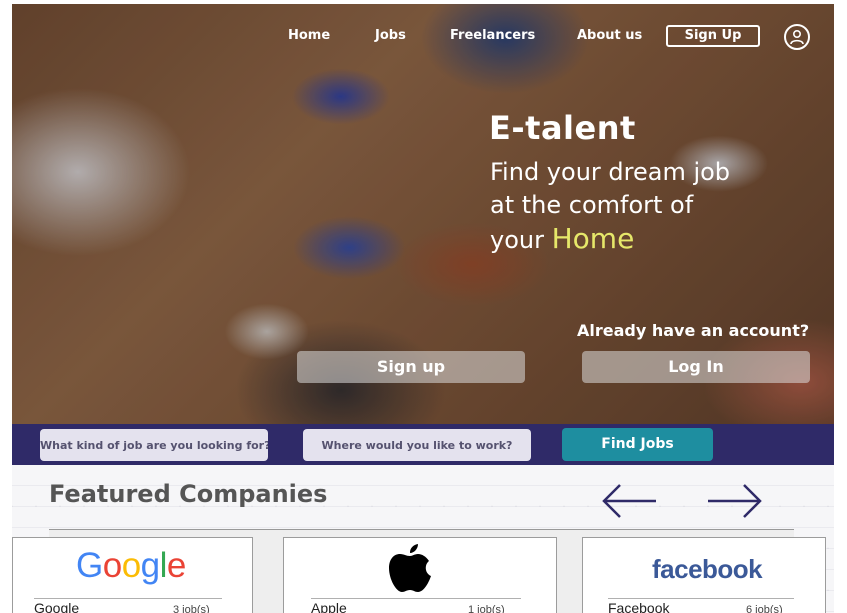  Describe the element at coordinates (486, 608) in the screenshot. I see `company-job-count: 1 job(s)` at that location.